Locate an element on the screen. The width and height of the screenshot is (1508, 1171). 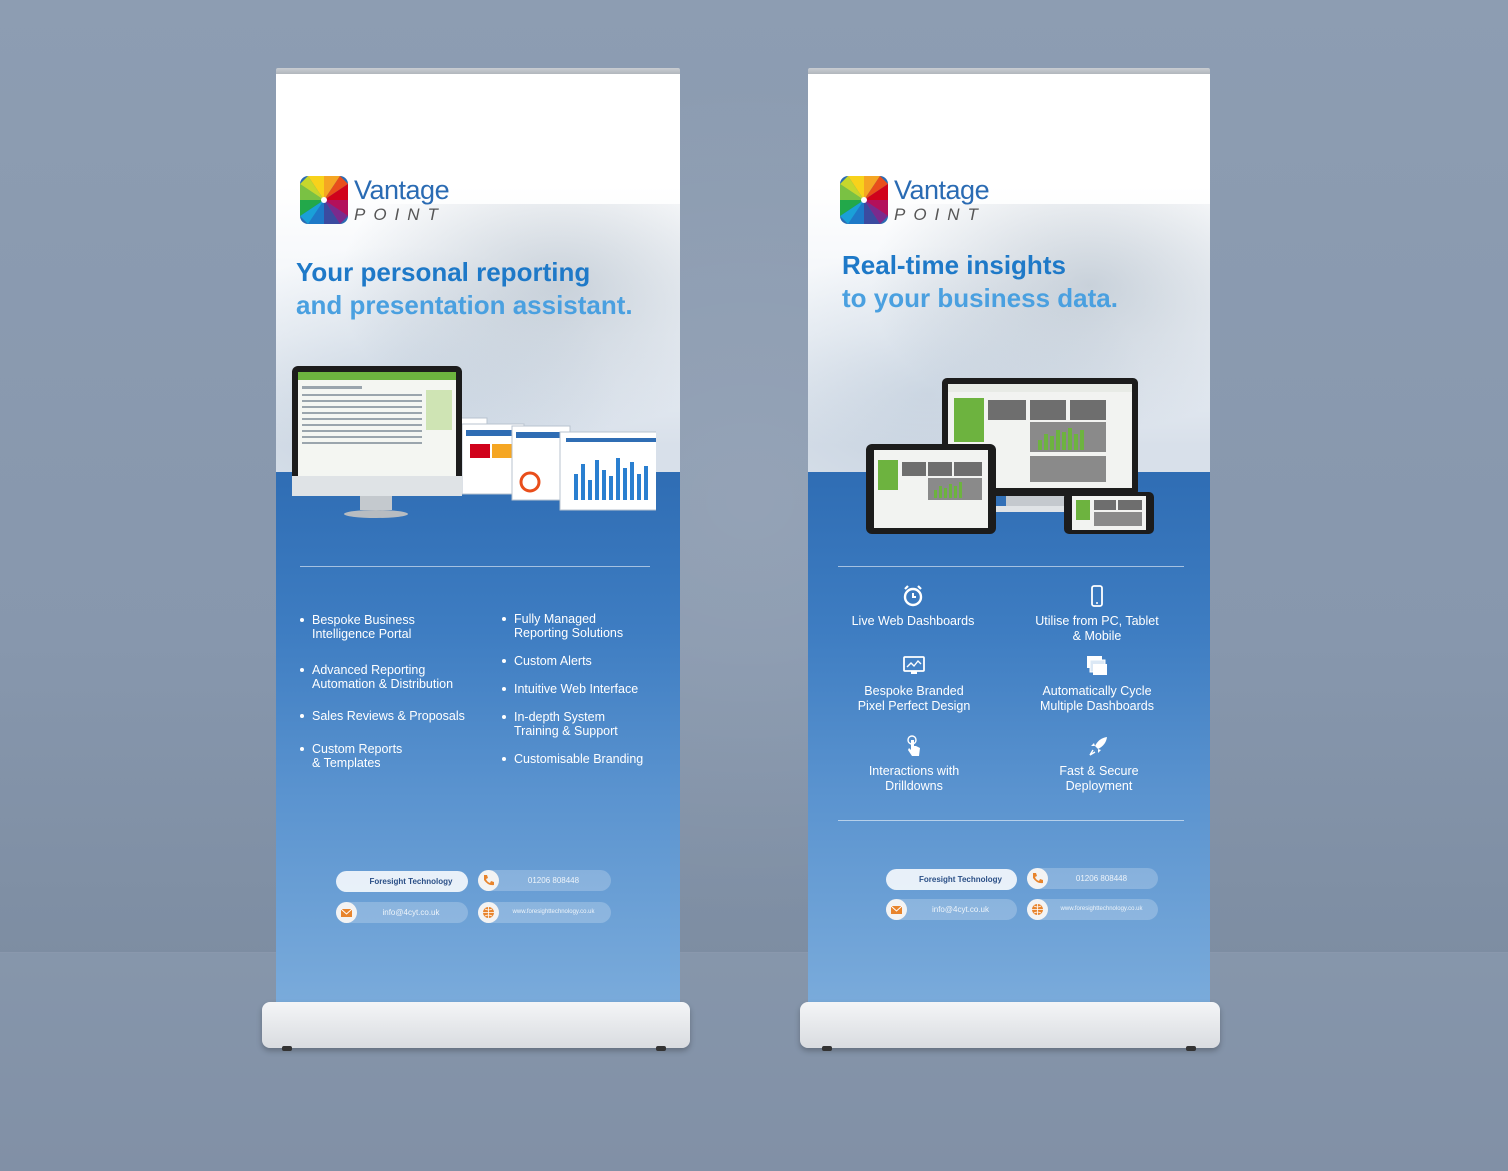
feature-live-dashboards: Live Web Dashboards is located at coordinates (913, 606).